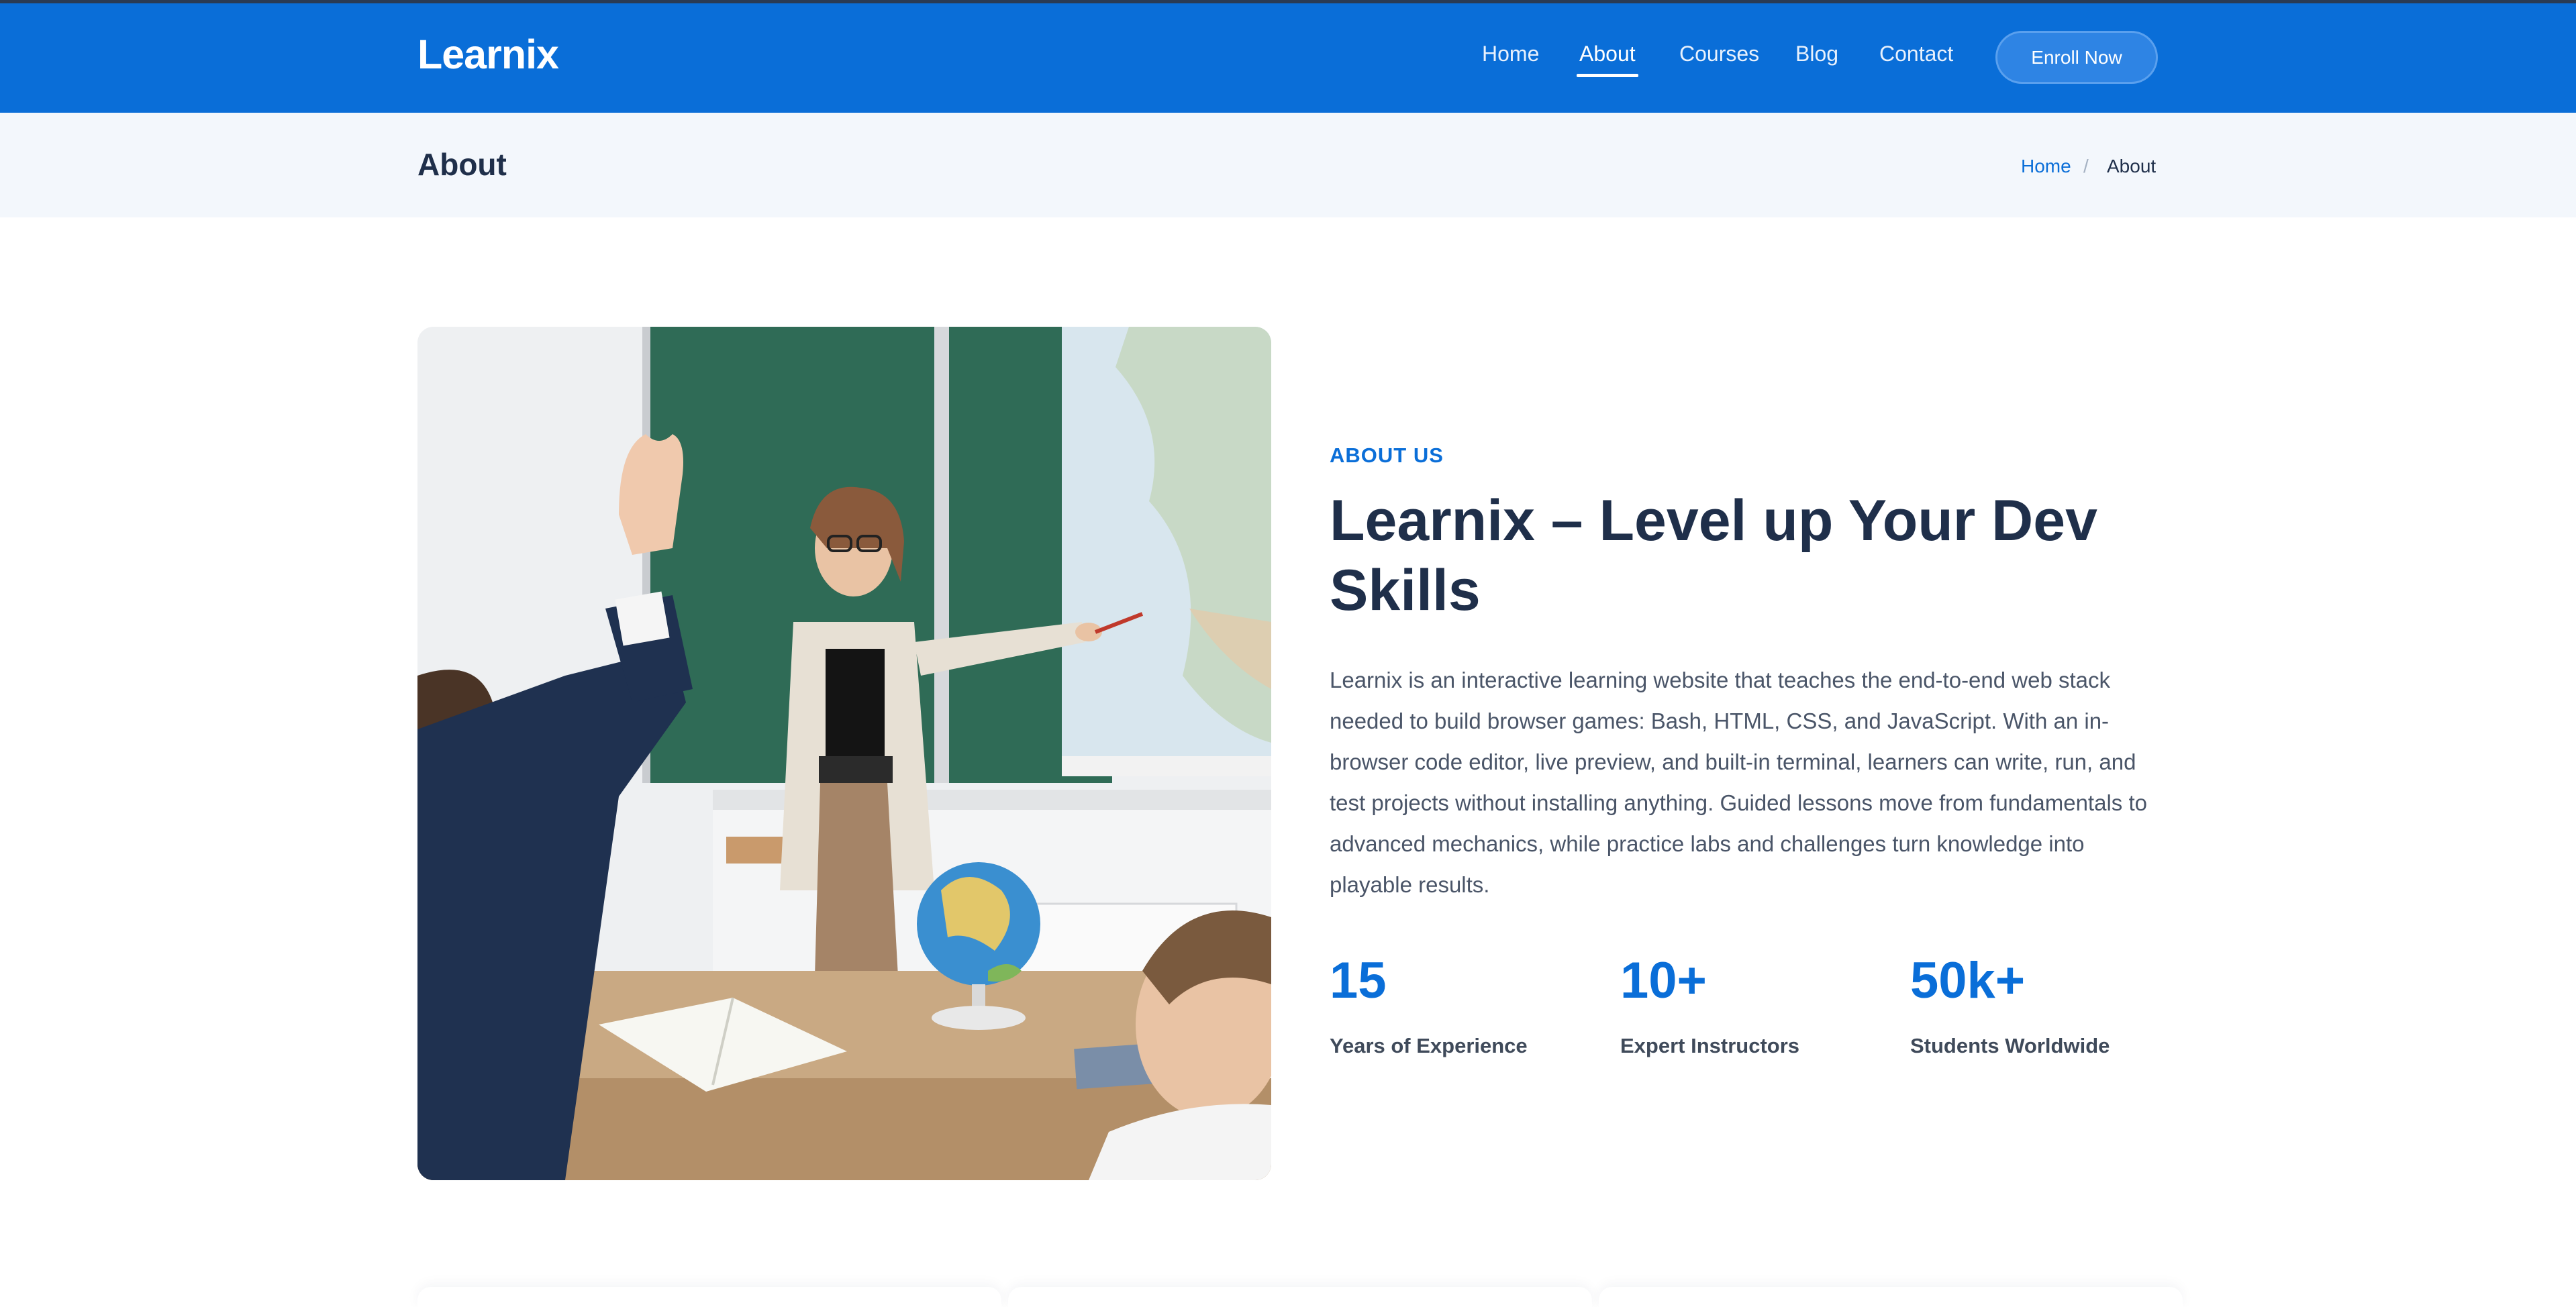 The image size is (2576, 1307). Describe the element at coordinates (488, 54) in the screenshot. I see `site-logo: Learnix` at that location.